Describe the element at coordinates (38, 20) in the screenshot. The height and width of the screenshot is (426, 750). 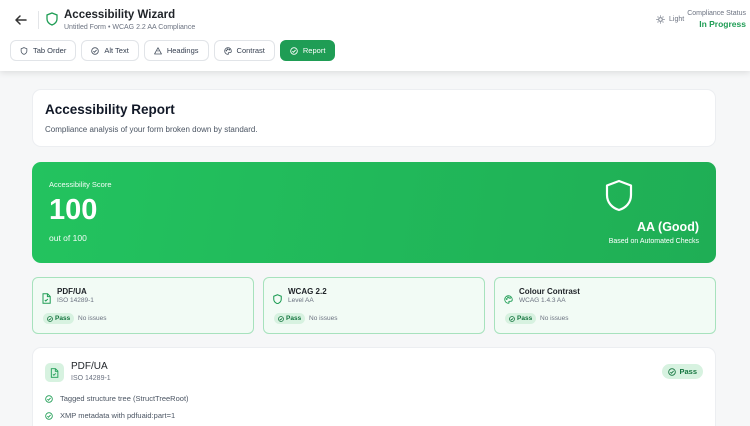
I see `header-divider` at that location.